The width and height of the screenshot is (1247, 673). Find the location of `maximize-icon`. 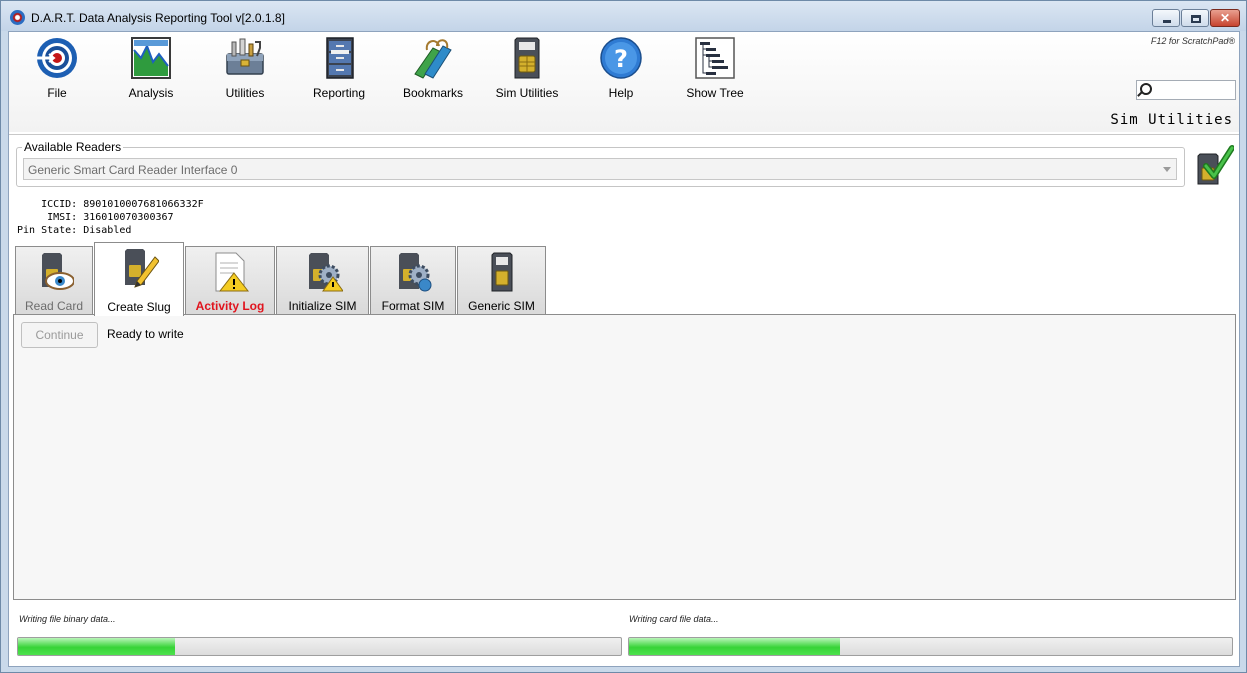

maximize-icon is located at coordinates (1196, 19).